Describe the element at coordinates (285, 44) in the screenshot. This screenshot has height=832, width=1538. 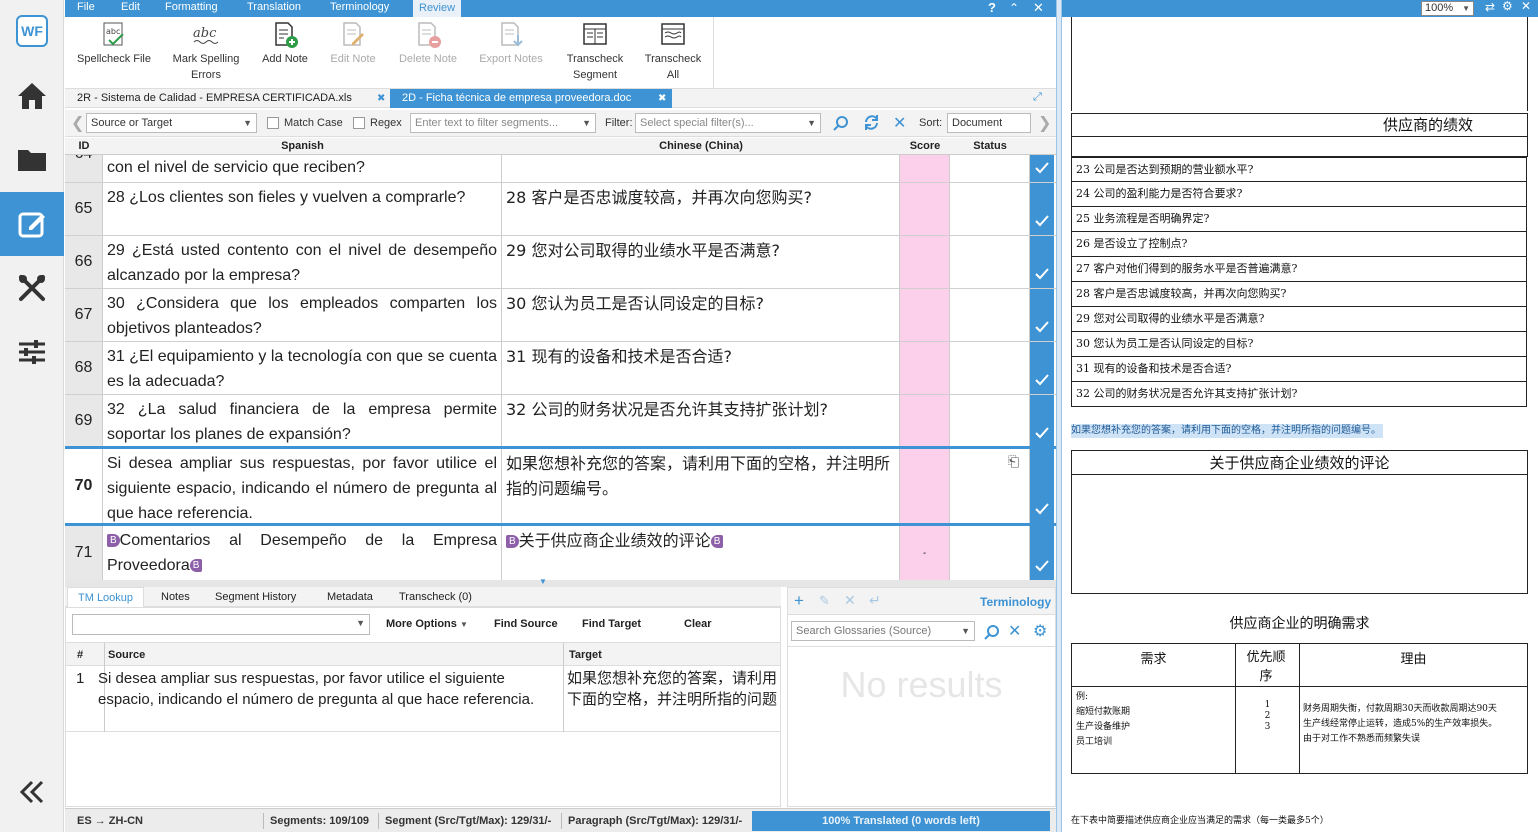
I see `add-note-button: Add Note` at that location.